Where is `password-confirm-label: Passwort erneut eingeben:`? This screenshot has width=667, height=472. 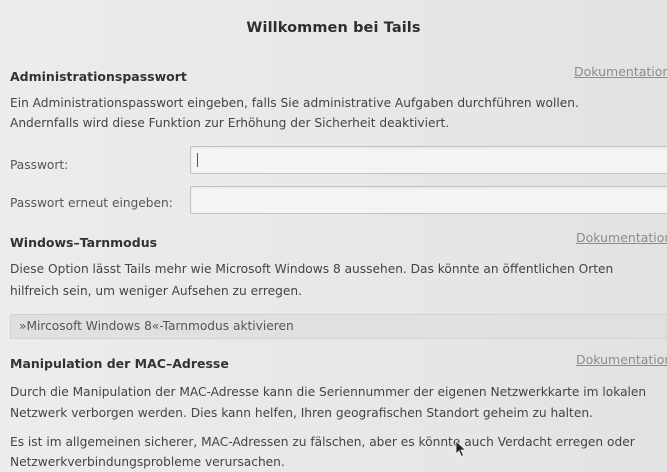
password-confirm-label: Passwort erneut eingeben: is located at coordinates (91, 203).